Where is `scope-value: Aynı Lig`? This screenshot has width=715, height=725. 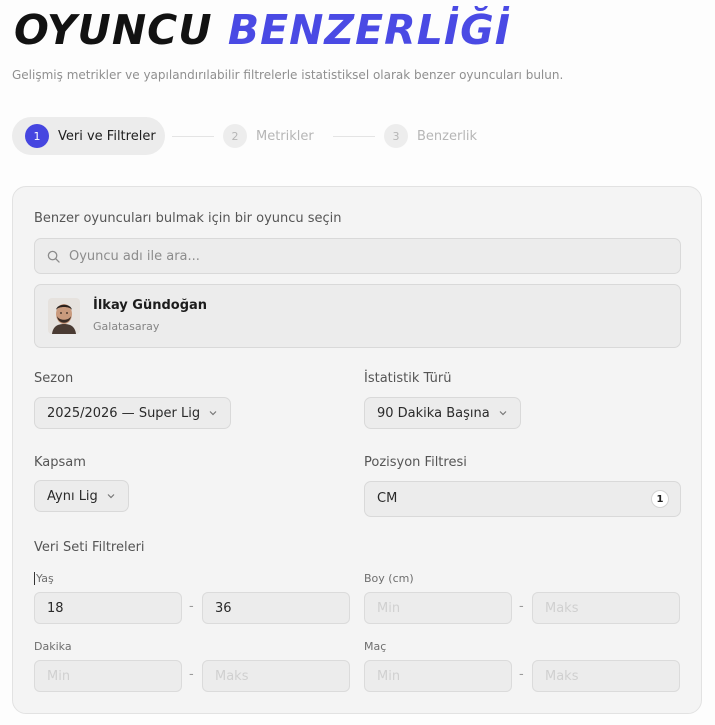 scope-value: Aynı Lig is located at coordinates (72, 496).